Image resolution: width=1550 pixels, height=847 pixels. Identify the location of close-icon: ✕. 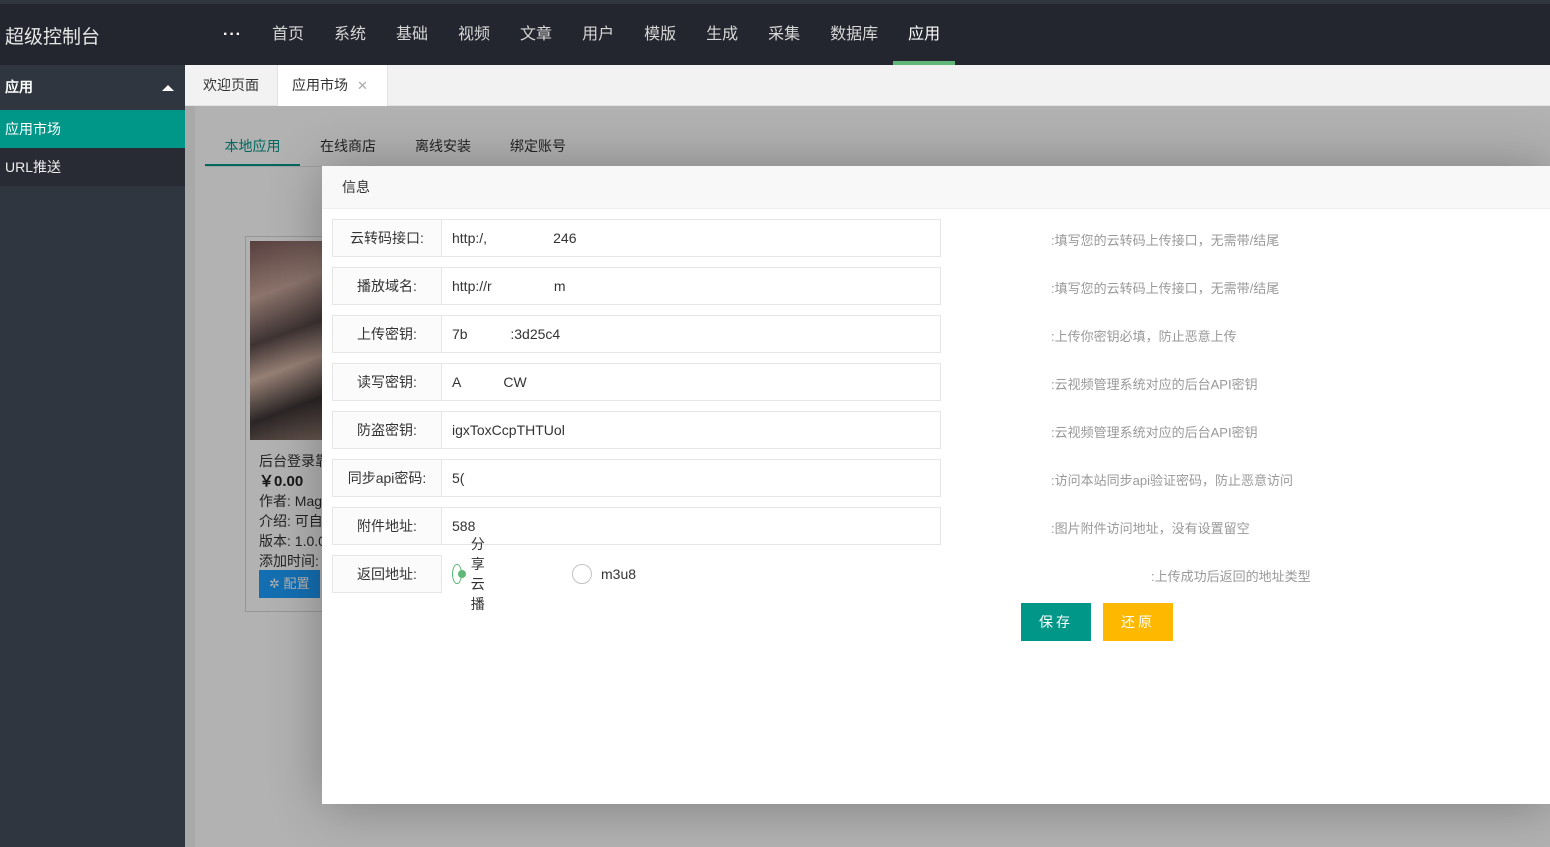
(362, 85).